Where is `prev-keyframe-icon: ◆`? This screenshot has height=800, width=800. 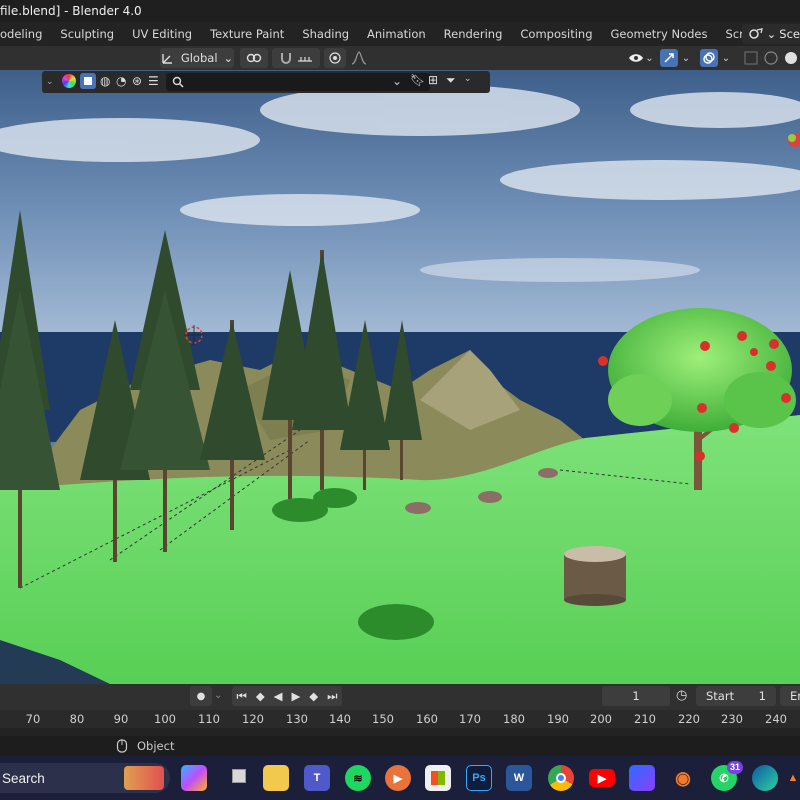
prev-keyframe-icon: ◆ is located at coordinates (260, 696).